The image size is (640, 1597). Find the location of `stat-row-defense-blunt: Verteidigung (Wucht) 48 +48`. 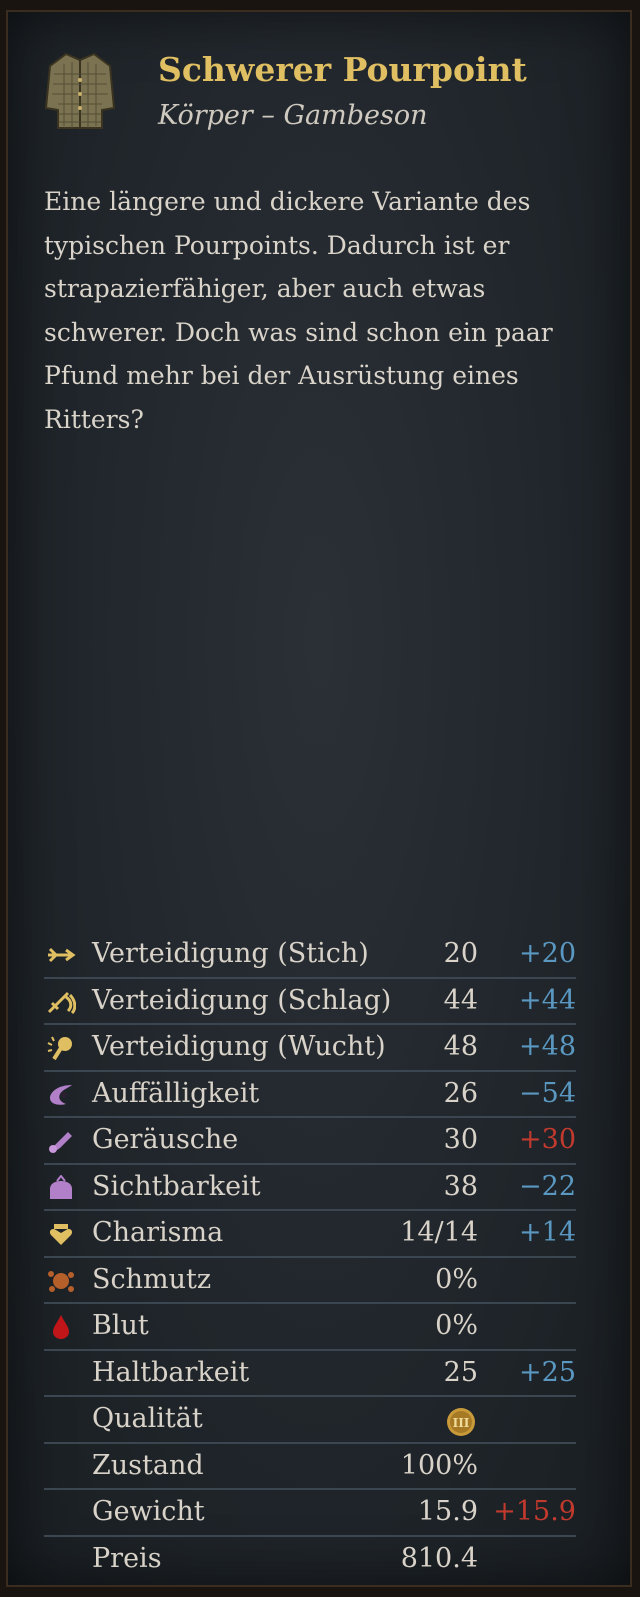

stat-row-defense-blunt: Verteidigung (Wucht) 48 +48 is located at coordinates (310, 1048).